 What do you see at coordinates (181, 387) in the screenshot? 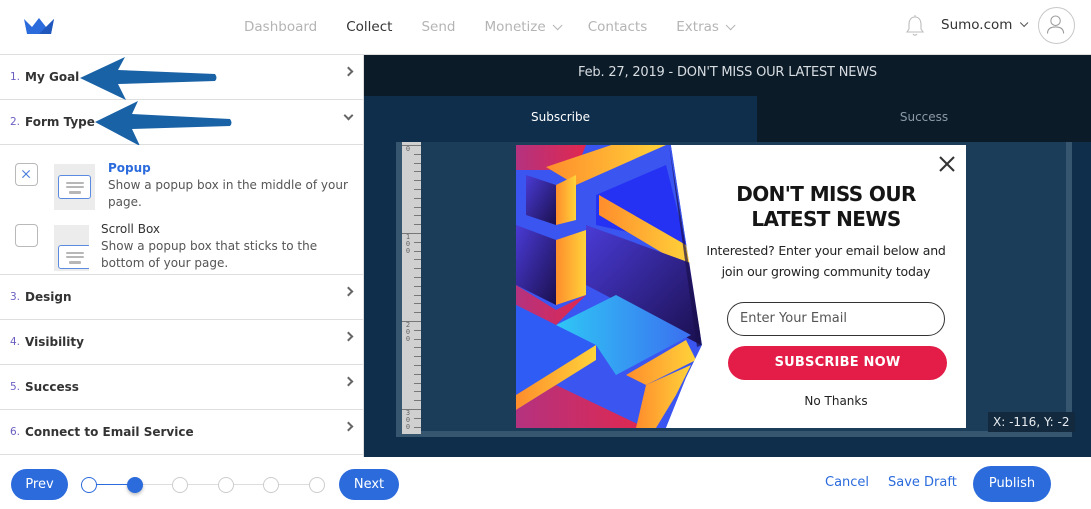
I see `step-success: 5. Success` at bounding box center [181, 387].